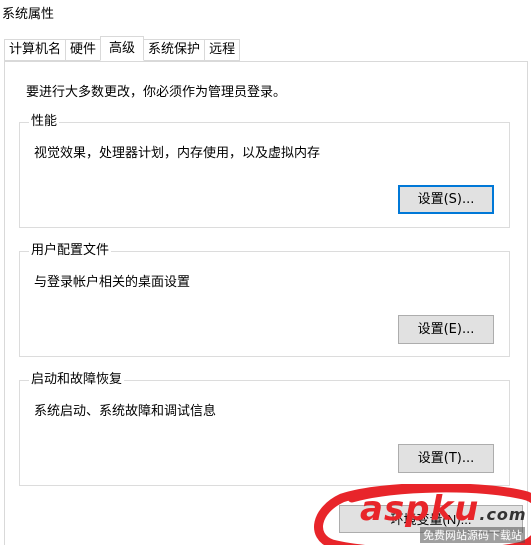  I want to click on tab-system-protection: 系统保护, so click(174, 50).